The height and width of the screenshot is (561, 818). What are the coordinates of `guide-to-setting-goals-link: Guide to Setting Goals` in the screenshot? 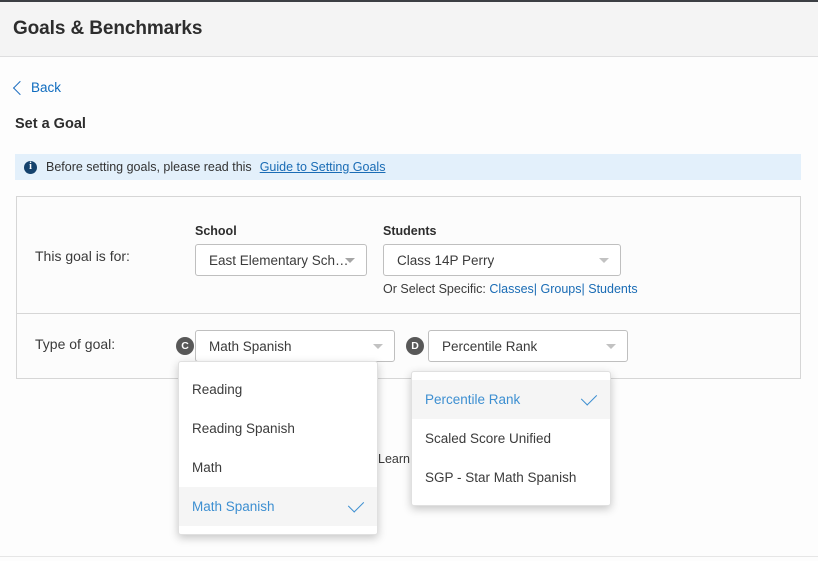 It's located at (323, 167).